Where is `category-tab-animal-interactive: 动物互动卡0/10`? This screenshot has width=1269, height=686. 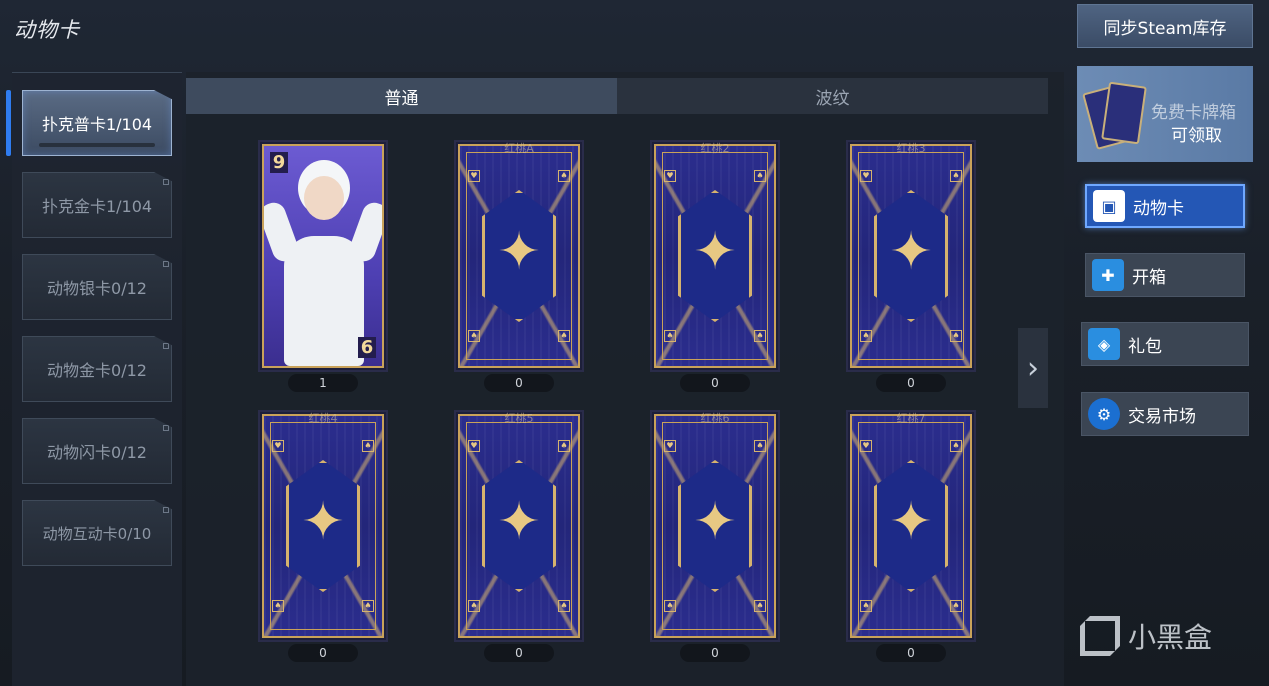 category-tab-animal-interactive: 动物互动卡0/10 is located at coordinates (97, 533).